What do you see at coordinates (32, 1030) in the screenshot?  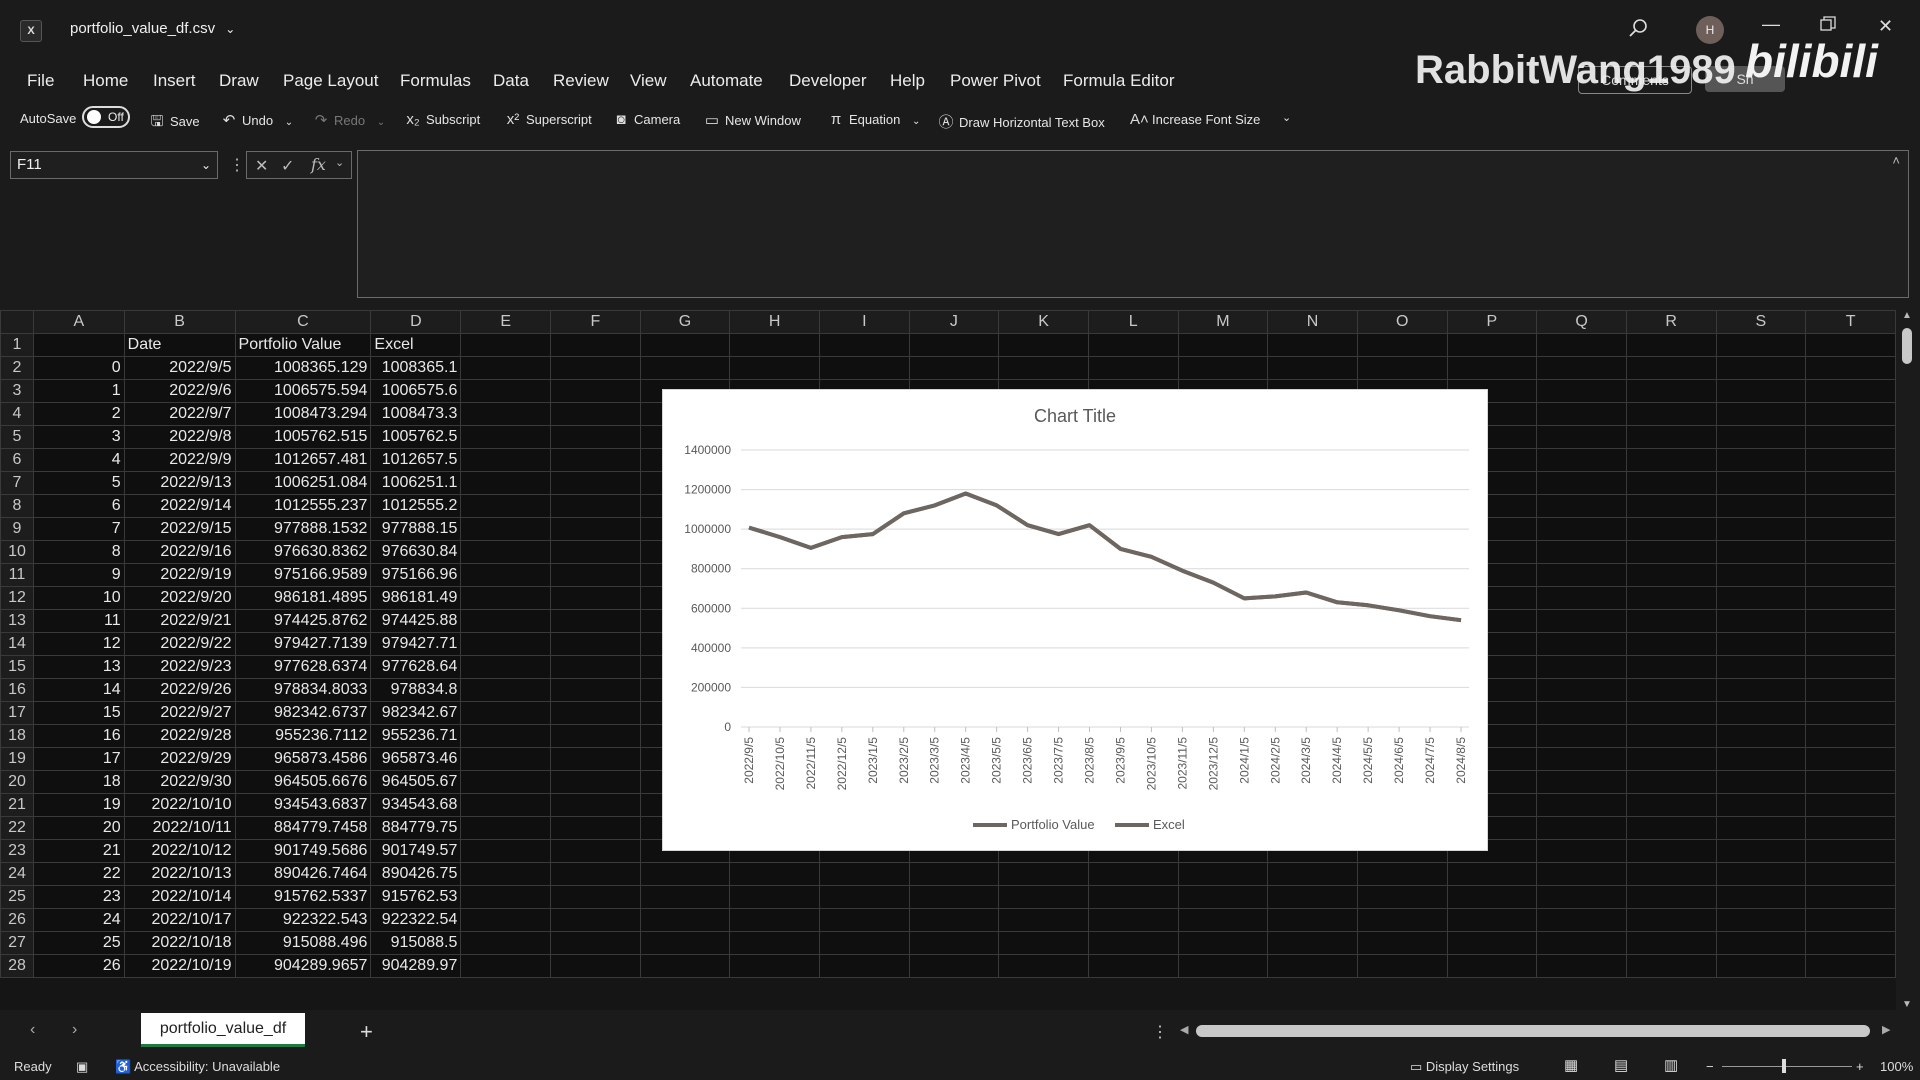 I see `prev-sheet-icon: ‹` at bounding box center [32, 1030].